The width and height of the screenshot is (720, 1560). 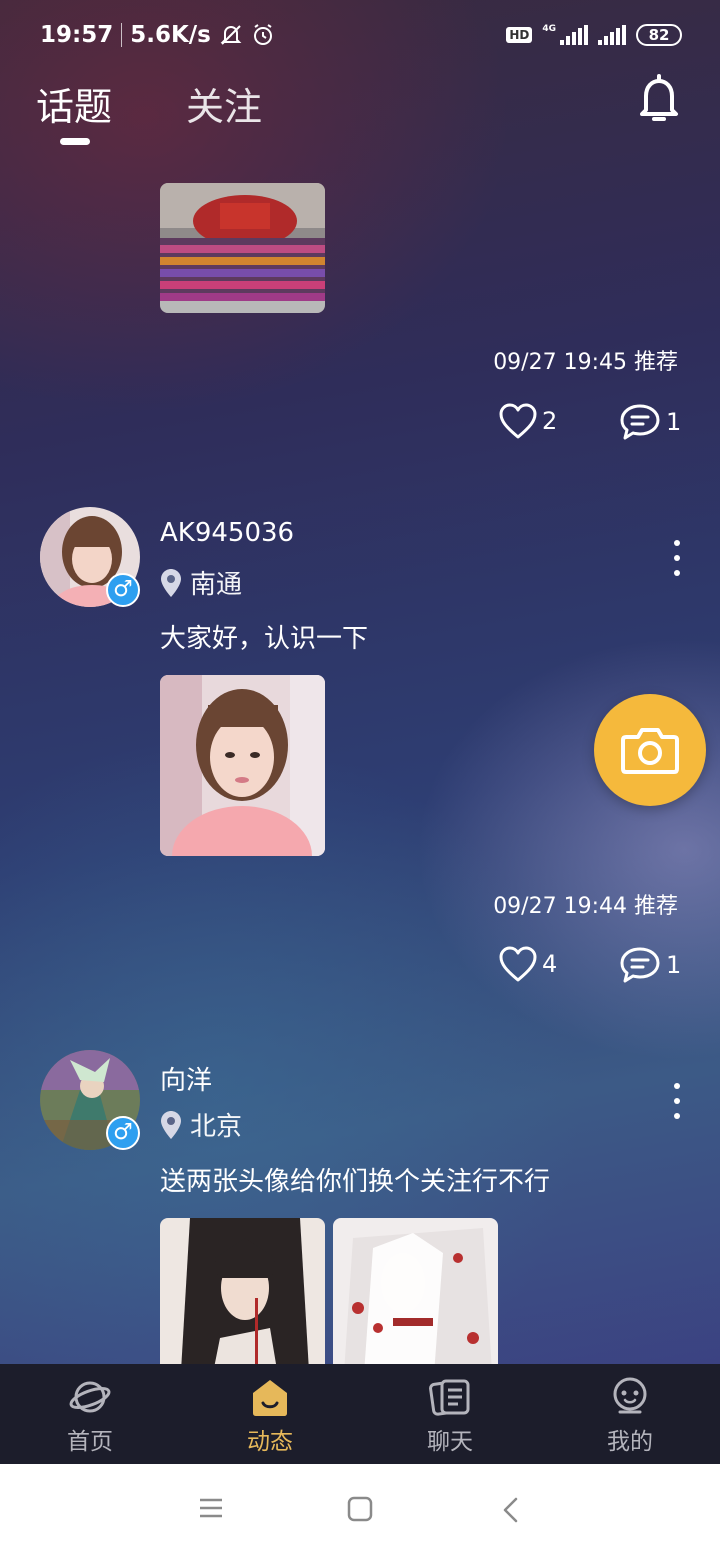 I want to click on status-bar: 19:57 5.6K/s HD 4G 82, so click(x=360, y=36).